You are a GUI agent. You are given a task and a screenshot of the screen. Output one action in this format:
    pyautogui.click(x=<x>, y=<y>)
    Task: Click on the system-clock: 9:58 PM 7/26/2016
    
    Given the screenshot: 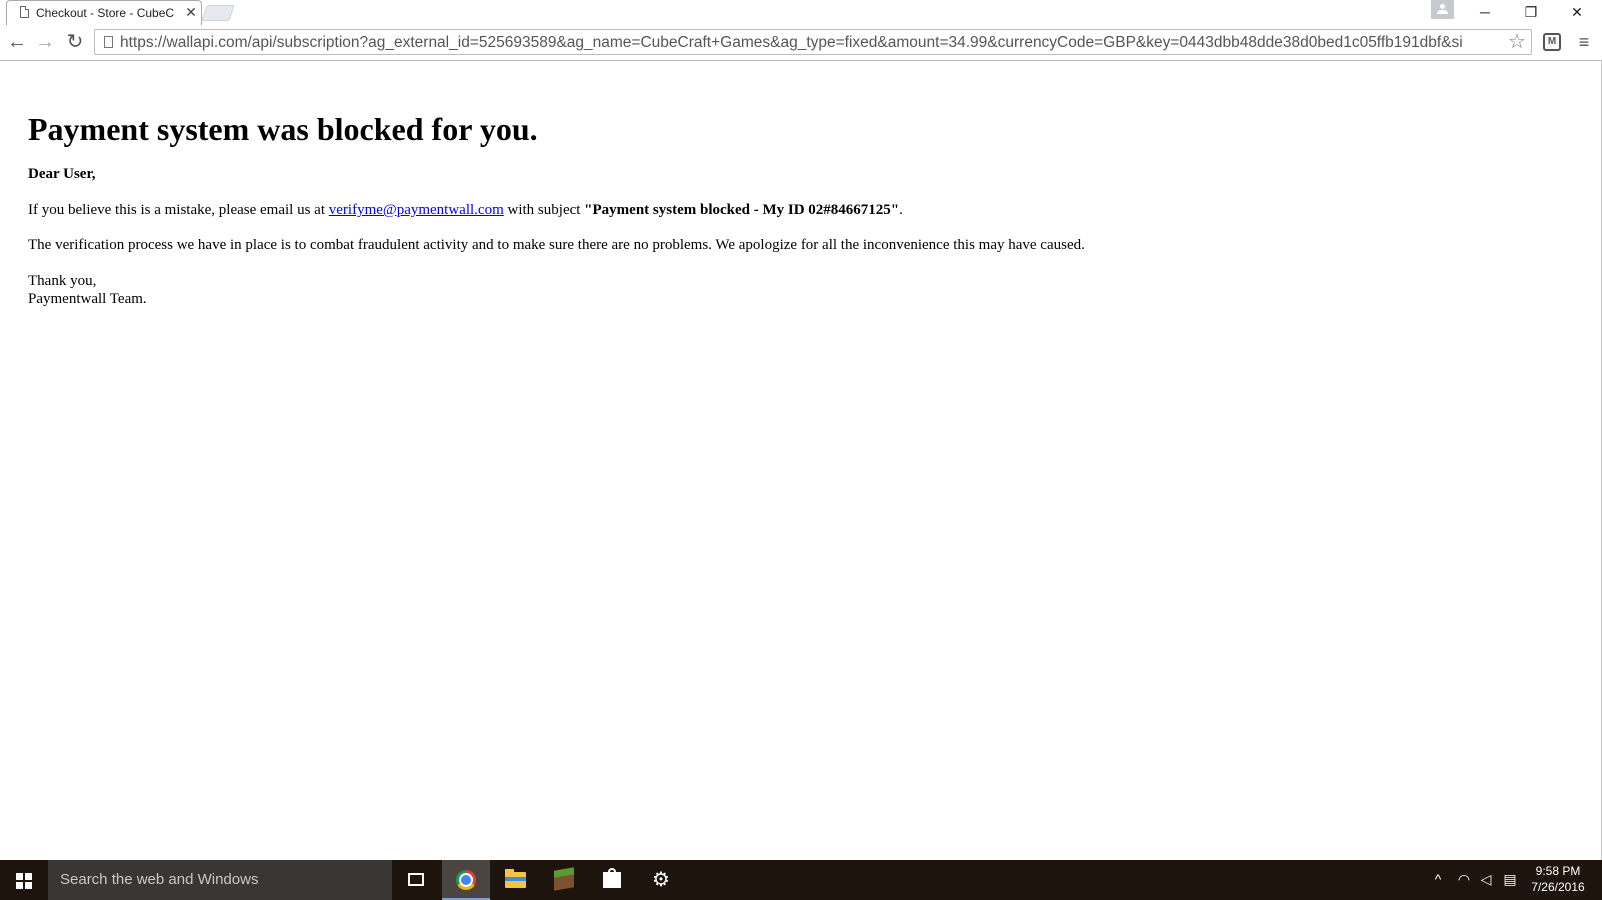 What is the action you would take?
    pyautogui.click(x=1558, y=879)
    